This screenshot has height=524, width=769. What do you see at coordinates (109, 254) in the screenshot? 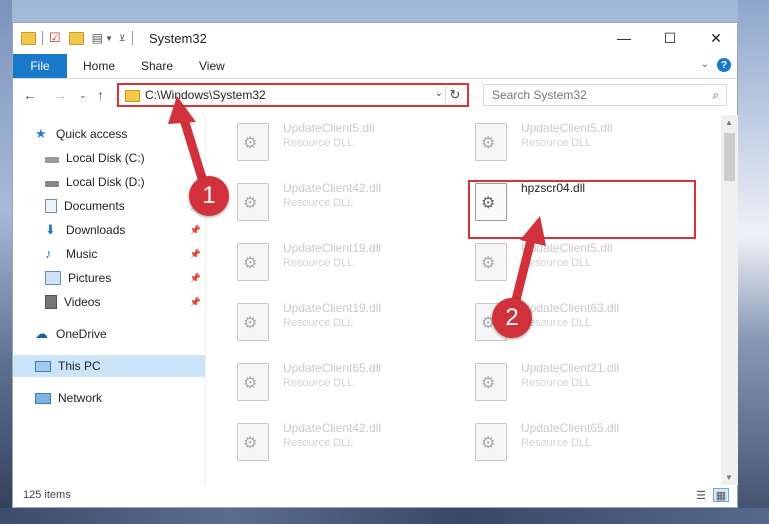
I see `sidebar-item-music: ♪ Music 📌` at bounding box center [109, 254].